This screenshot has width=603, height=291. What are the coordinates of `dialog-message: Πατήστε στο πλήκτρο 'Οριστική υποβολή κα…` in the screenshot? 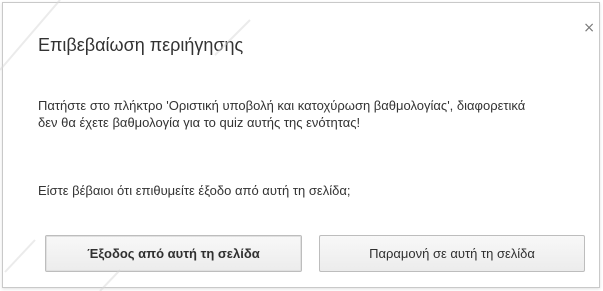 It's located at (282, 114).